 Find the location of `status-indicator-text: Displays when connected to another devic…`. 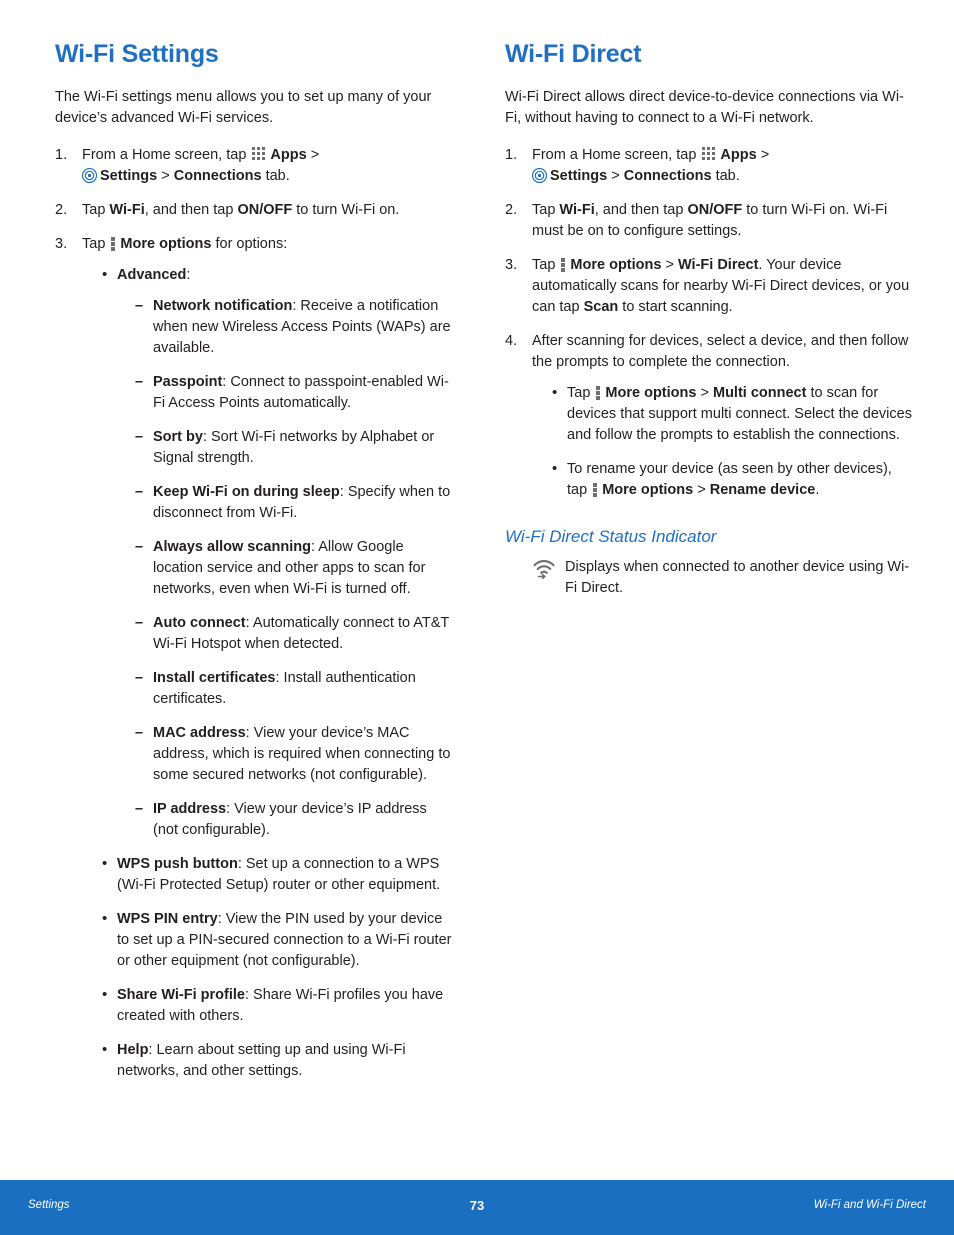

status-indicator-text: Displays when connected to another devic… is located at coordinates (737, 577).